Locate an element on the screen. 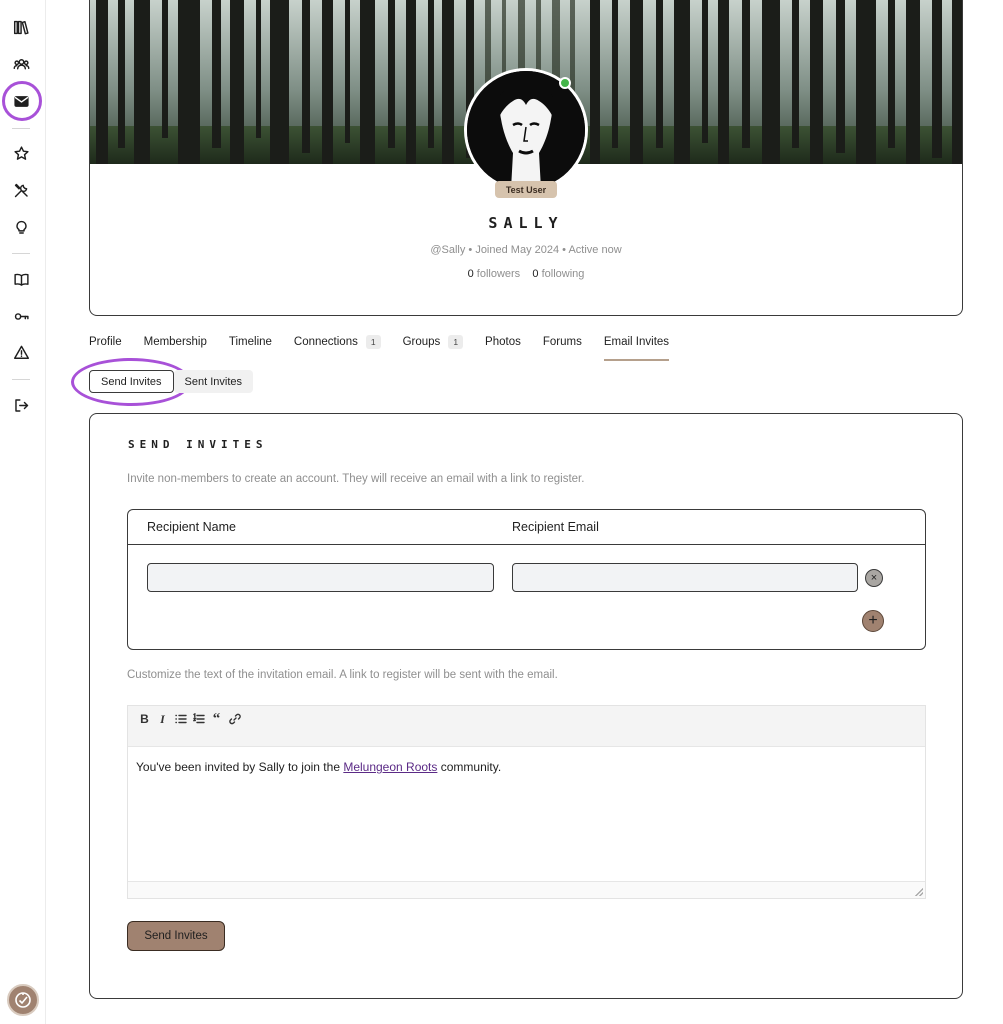 This screenshot has width=1003, height=1024. tab-forums: Forums is located at coordinates (562, 348).